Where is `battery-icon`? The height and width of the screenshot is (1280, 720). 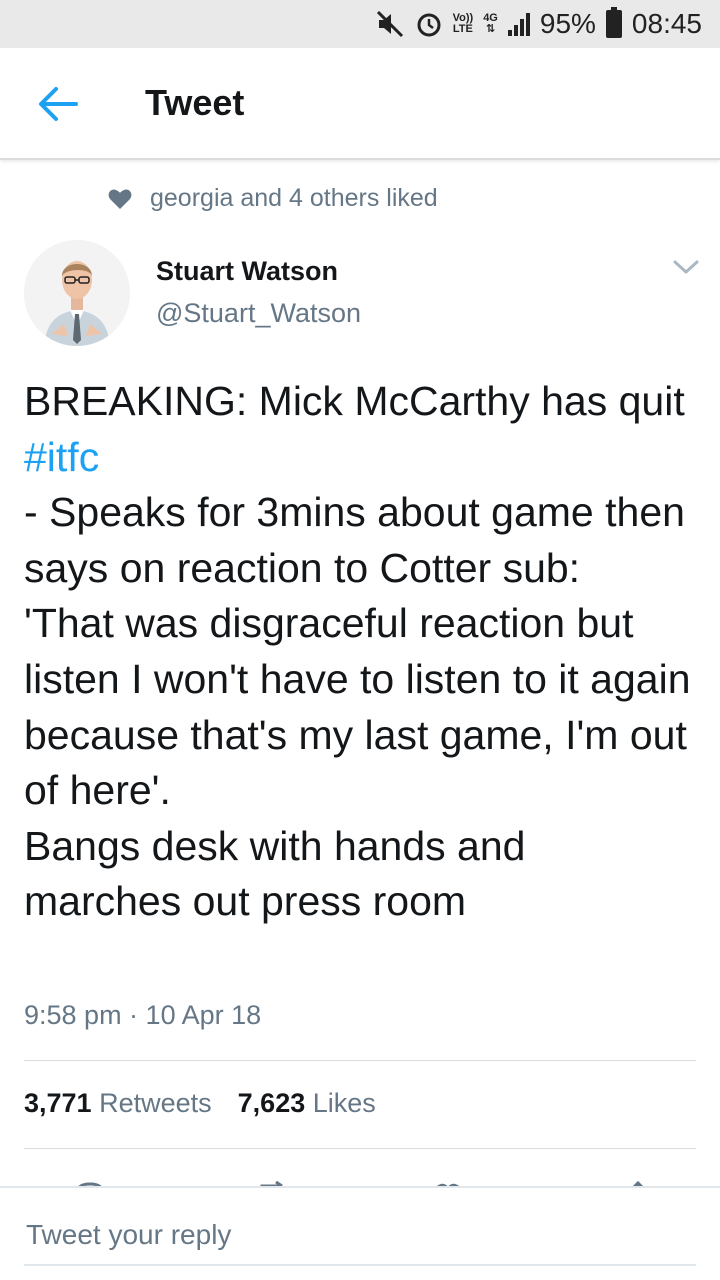 battery-icon is located at coordinates (613, 22).